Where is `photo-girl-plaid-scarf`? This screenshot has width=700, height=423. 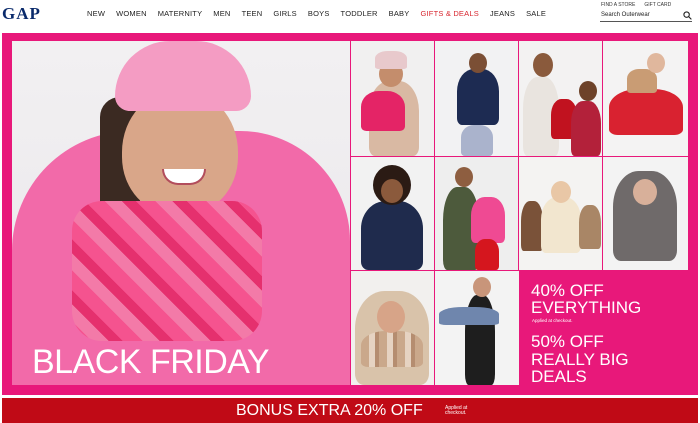
photo-girl-plaid-scarf is located at coordinates (392, 328).